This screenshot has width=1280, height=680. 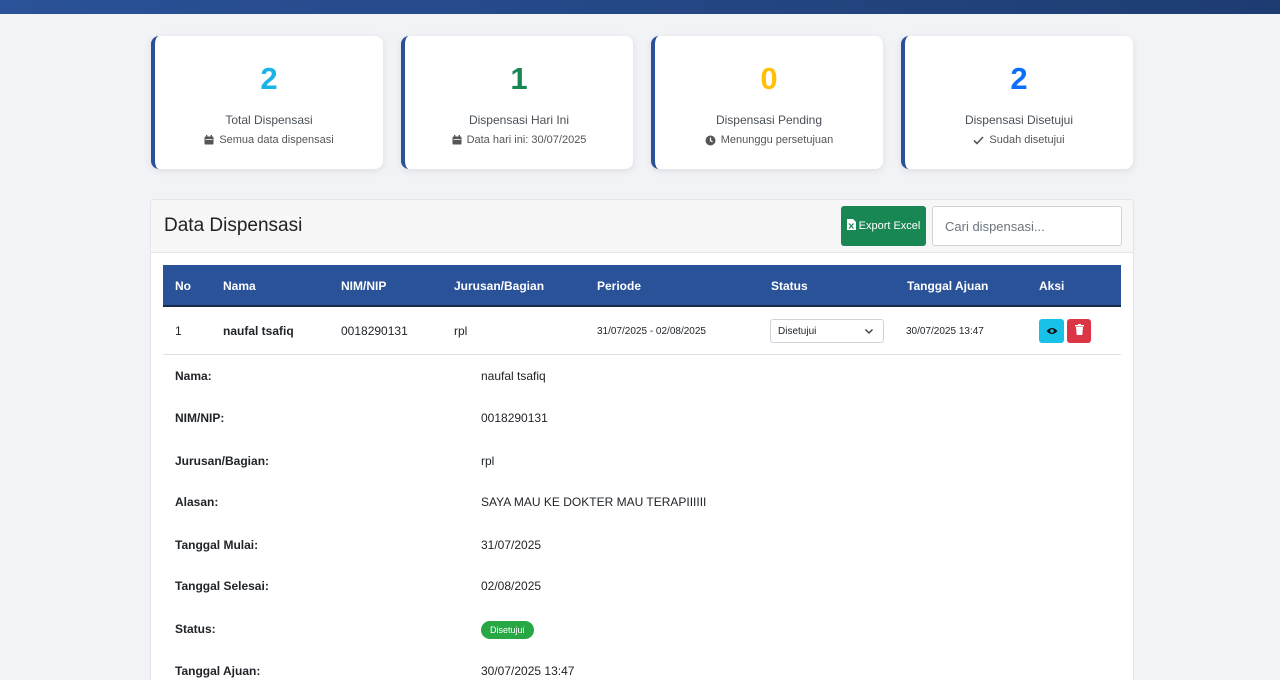 I want to click on stat-label: Total Dispensasi, so click(x=269, y=120).